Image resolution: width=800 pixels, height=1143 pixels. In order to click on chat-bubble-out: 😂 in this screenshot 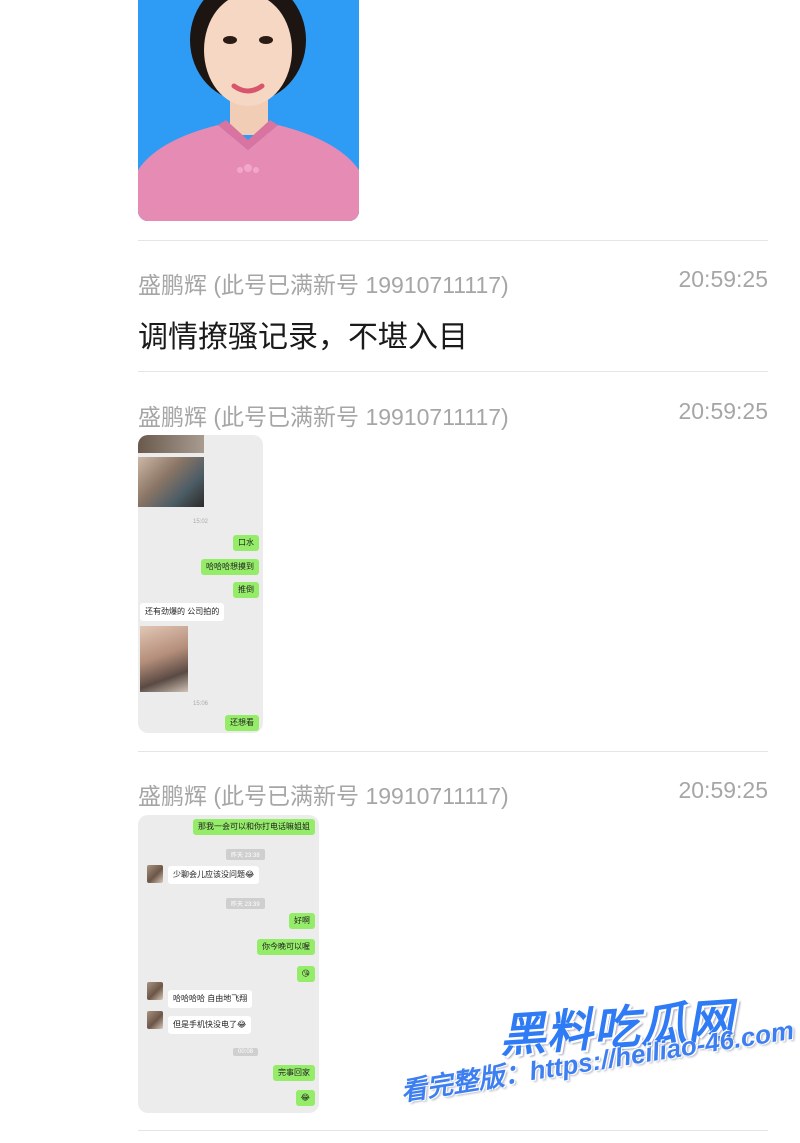, I will do `click(305, 1098)`.